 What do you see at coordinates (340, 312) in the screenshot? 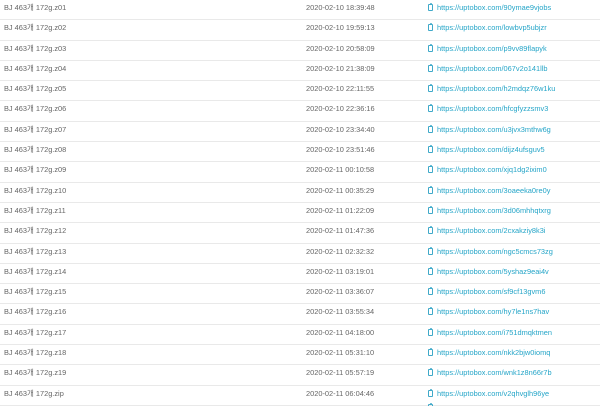
I see `upload-date: 2020-02-11 03:55:34` at bounding box center [340, 312].